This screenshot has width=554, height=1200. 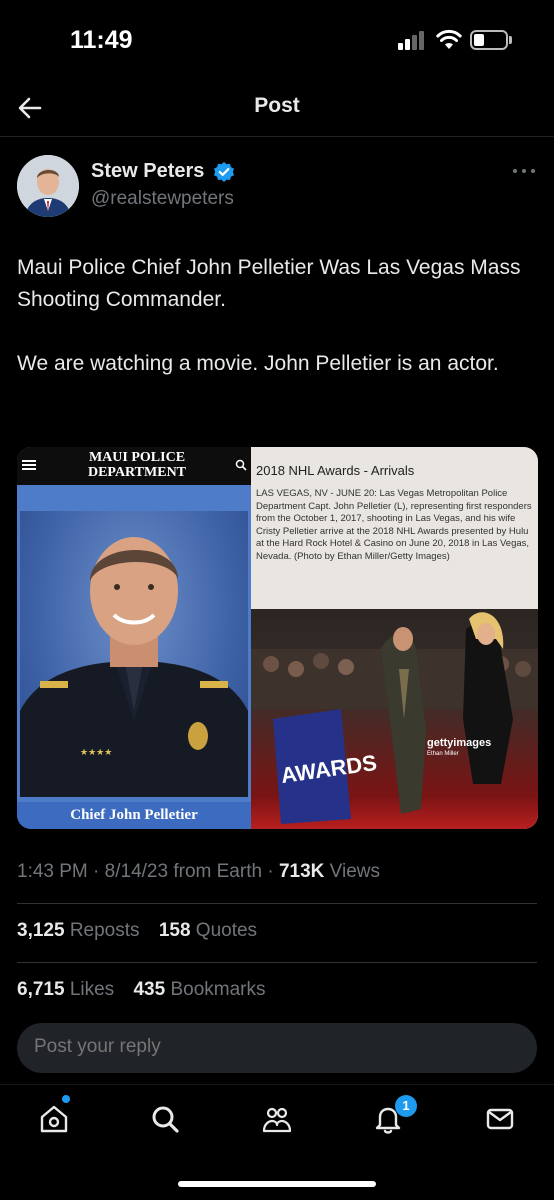 I want to click on bookmarks-label: Bookmarks, so click(x=218, y=989).